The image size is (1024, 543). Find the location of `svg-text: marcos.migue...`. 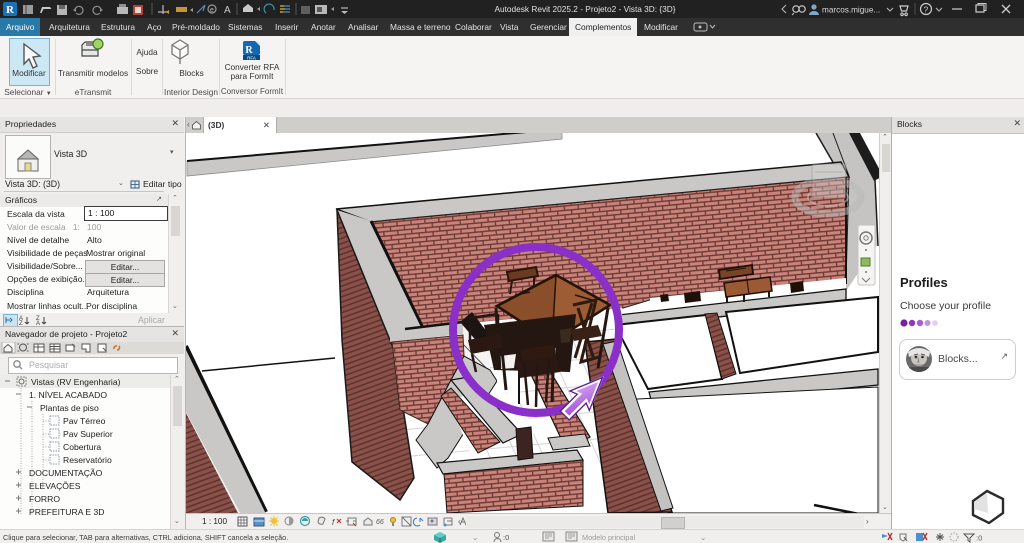

svg-text: marcos.migue... is located at coordinates (851, 10).